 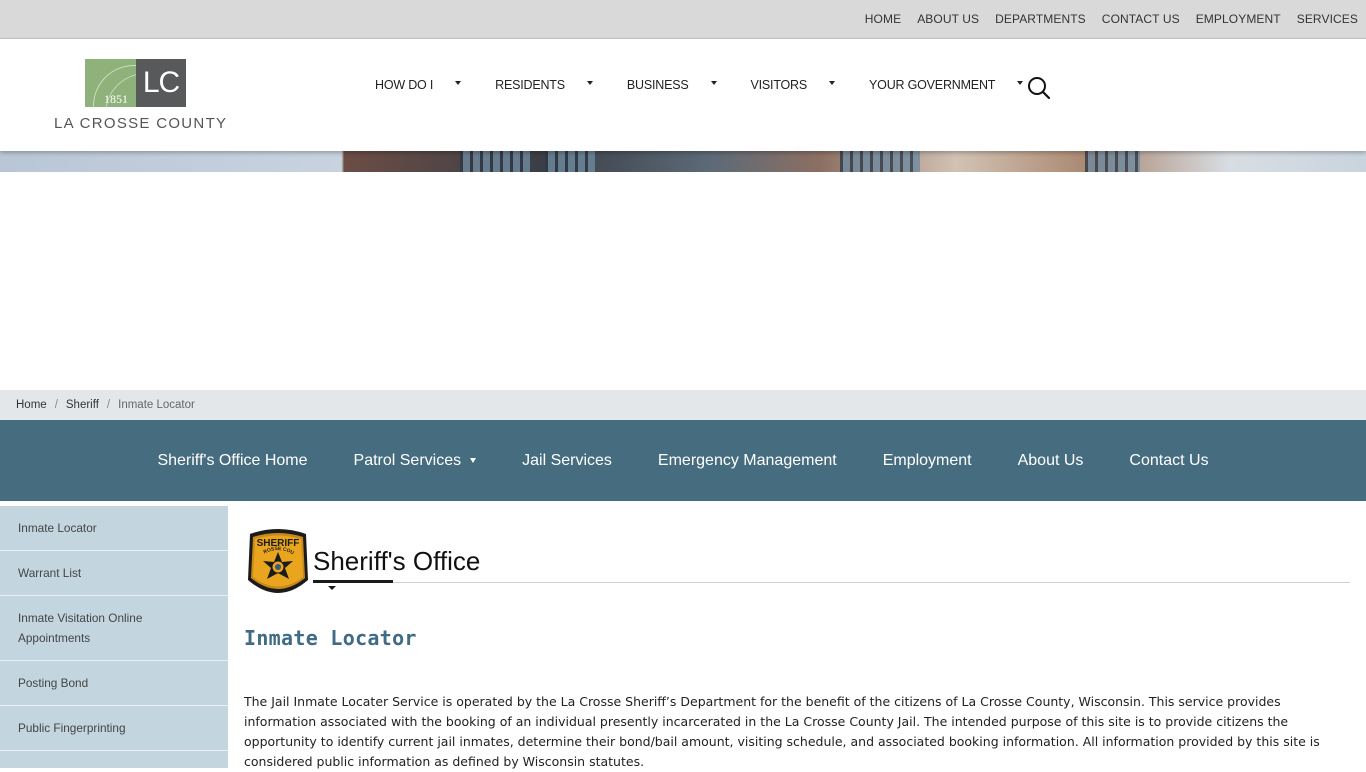 I want to click on main-nav-residents: RESIDENTS, so click(x=544, y=85).